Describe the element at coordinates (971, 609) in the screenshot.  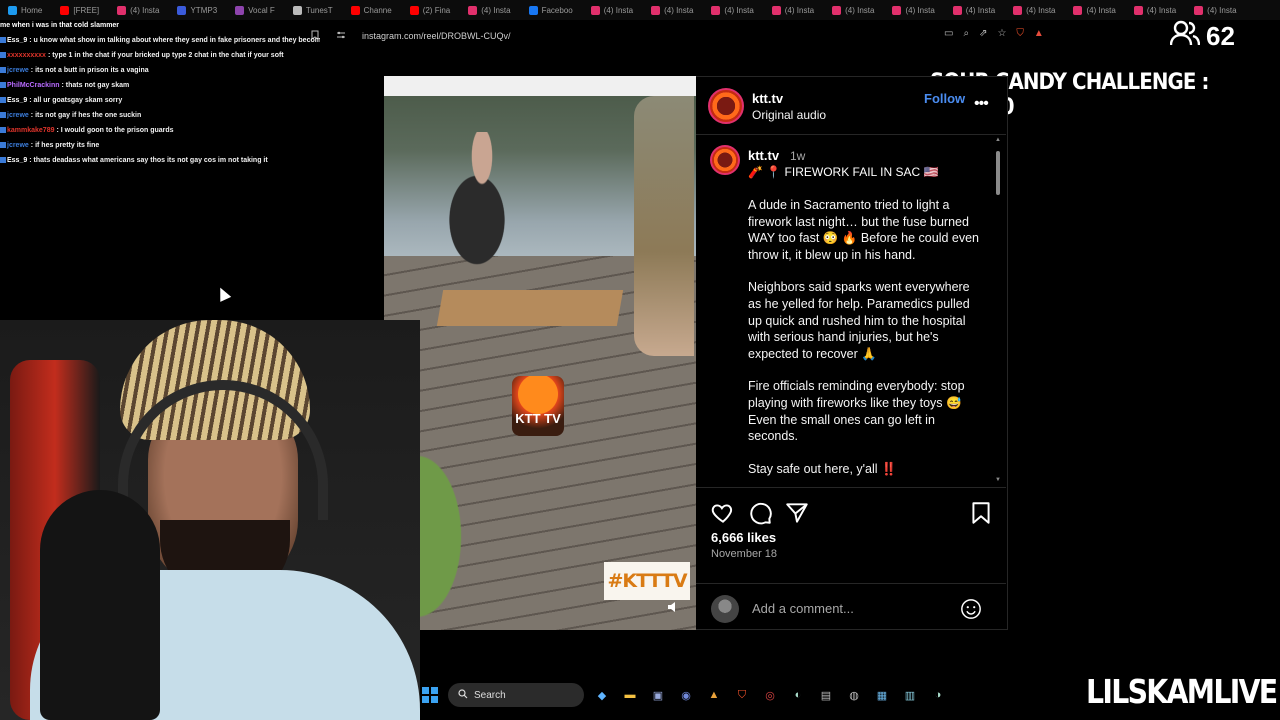
I see `emoji-icon` at that location.